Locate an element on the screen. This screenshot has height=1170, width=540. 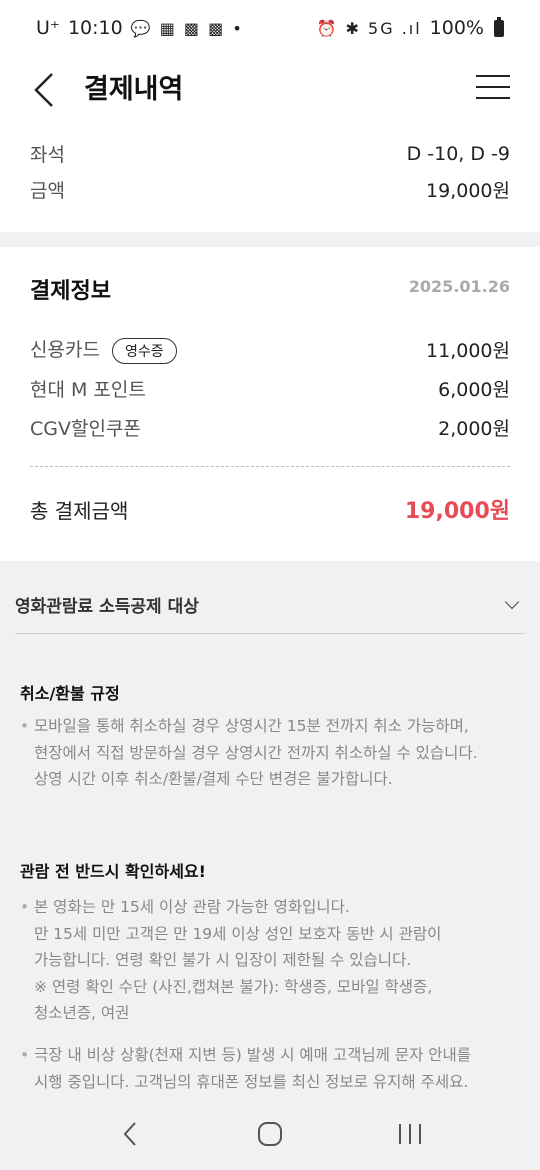
accordion-title: 영화관람료 소득공제 대상 is located at coordinates (107, 607).